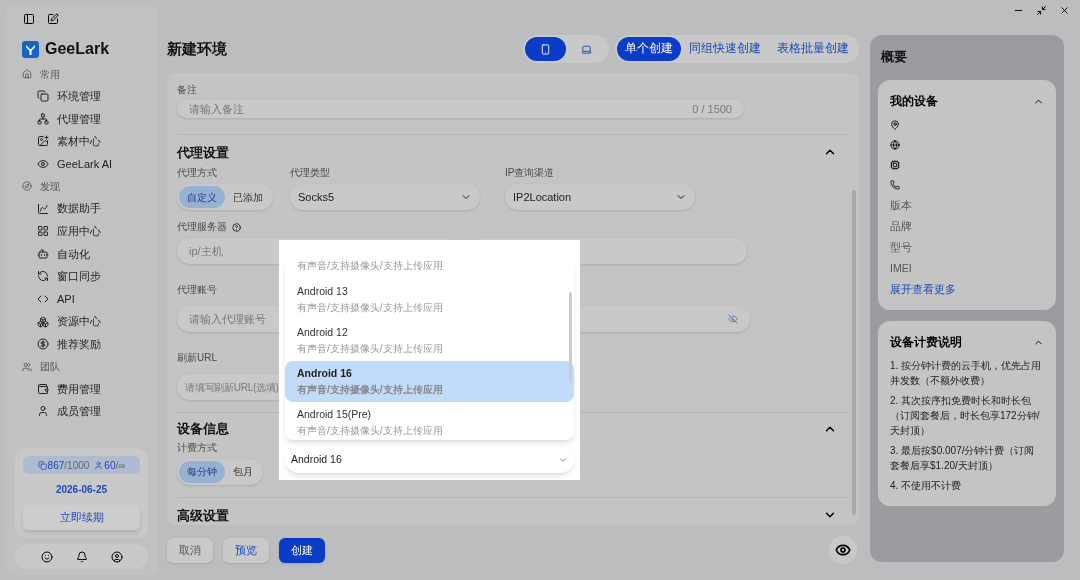 The height and width of the screenshot is (580, 1080). Describe the element at coordinates (202, 227) in the screenshot. I see `field-label: 代理服务器` at that location.